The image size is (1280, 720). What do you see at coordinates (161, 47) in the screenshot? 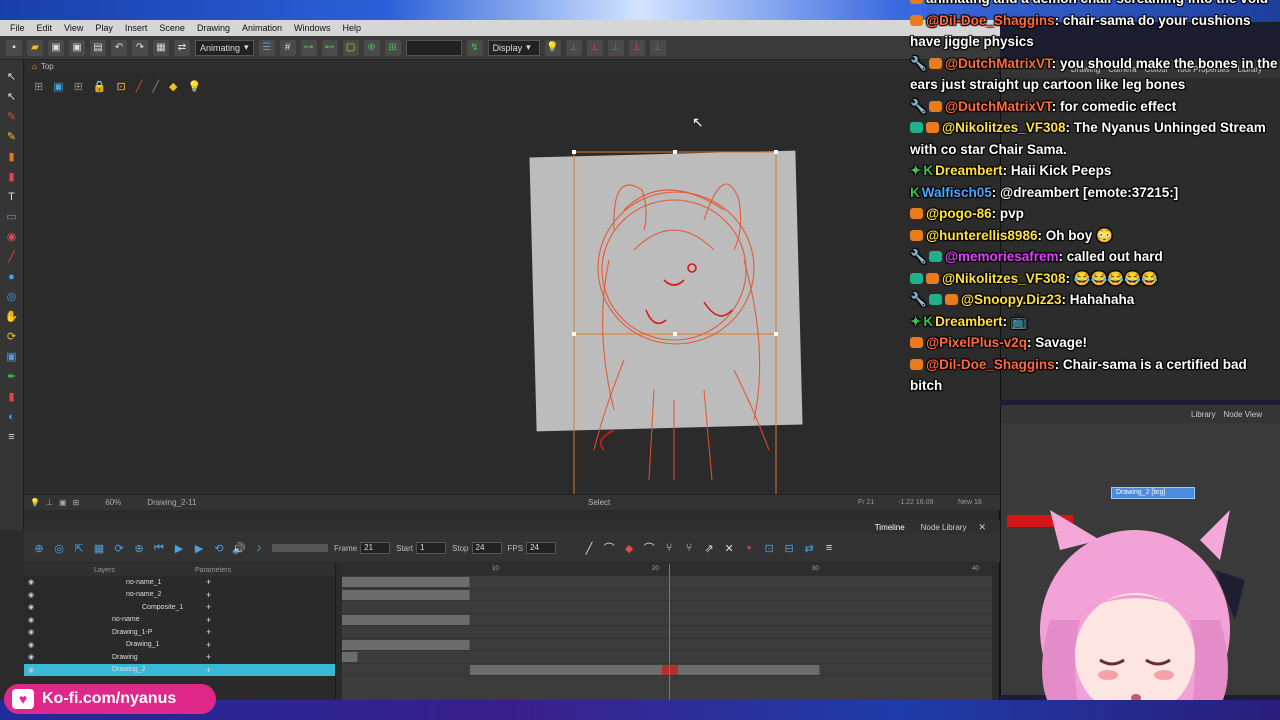
I see `clipboard-icon: ▦` at bounding box center [161, 47].